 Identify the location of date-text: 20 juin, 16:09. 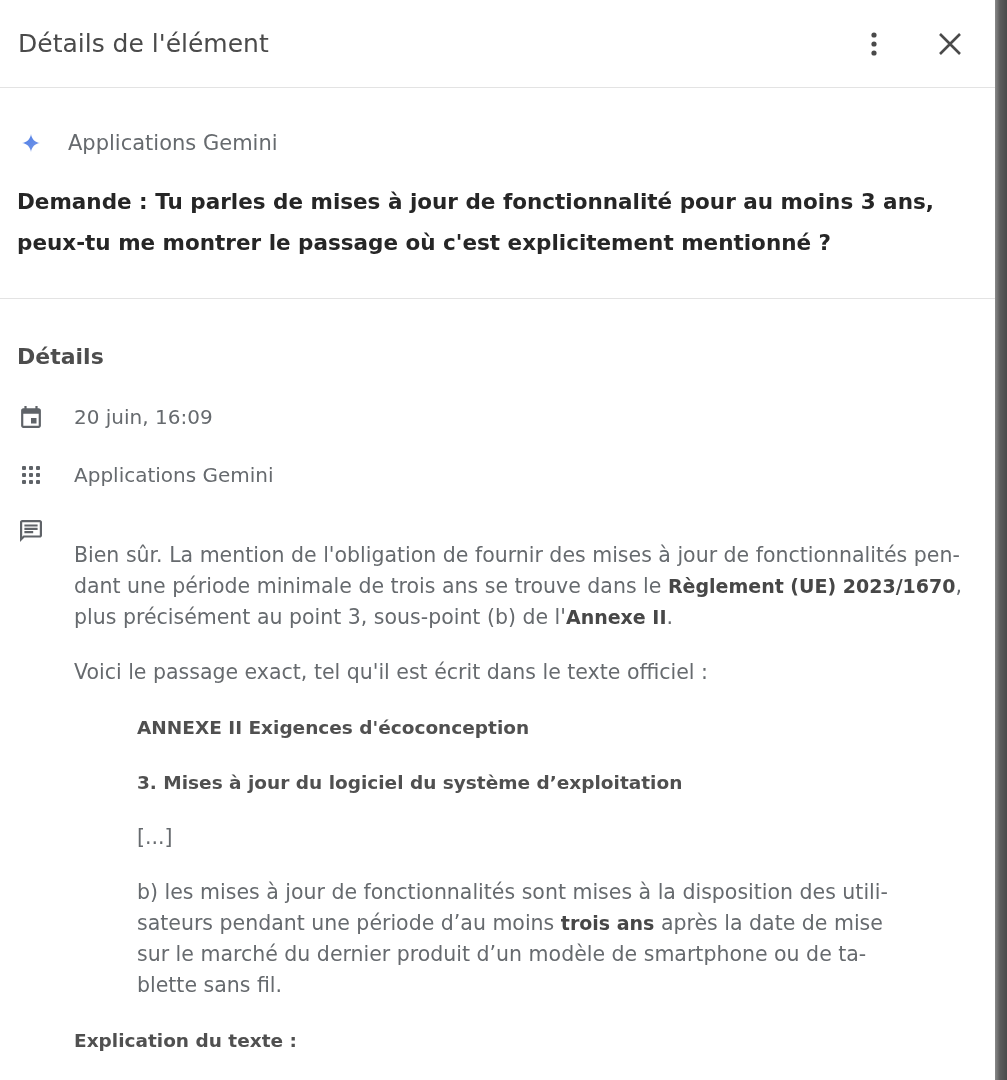
(143, 417).